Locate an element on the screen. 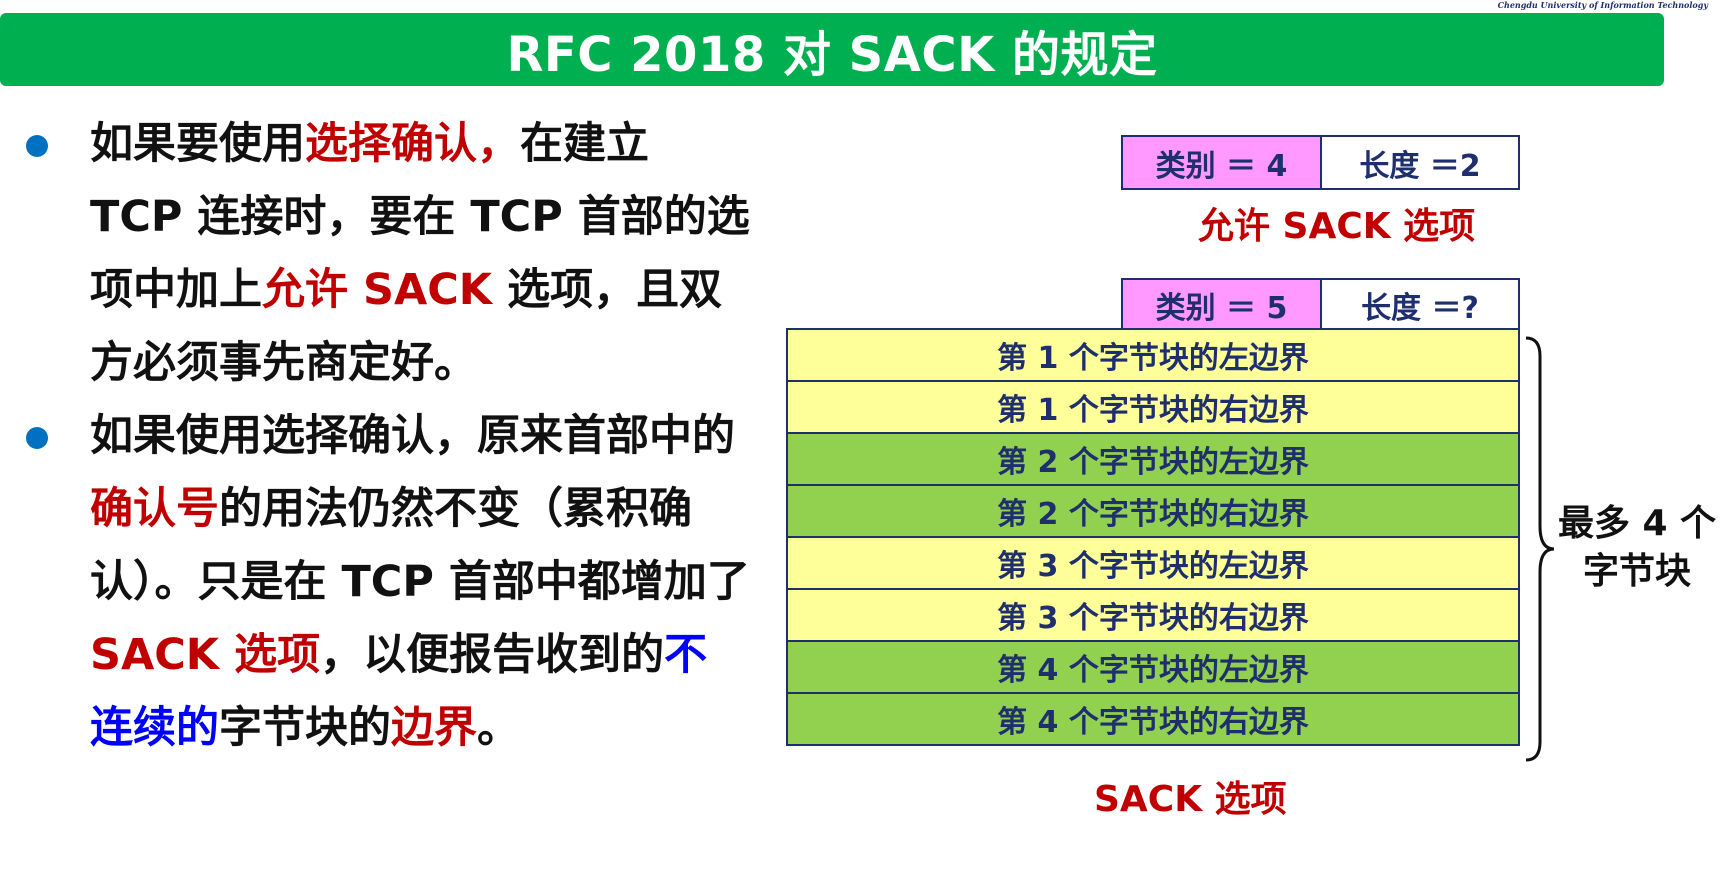 The height and width of the screenshot is (880, 1726). block-edge-row: 第 3 个字节块的左边界 is located at coordinates (1153, 563).